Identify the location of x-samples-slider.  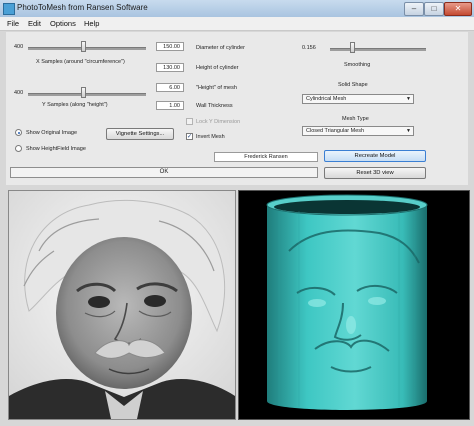
(87, 48).